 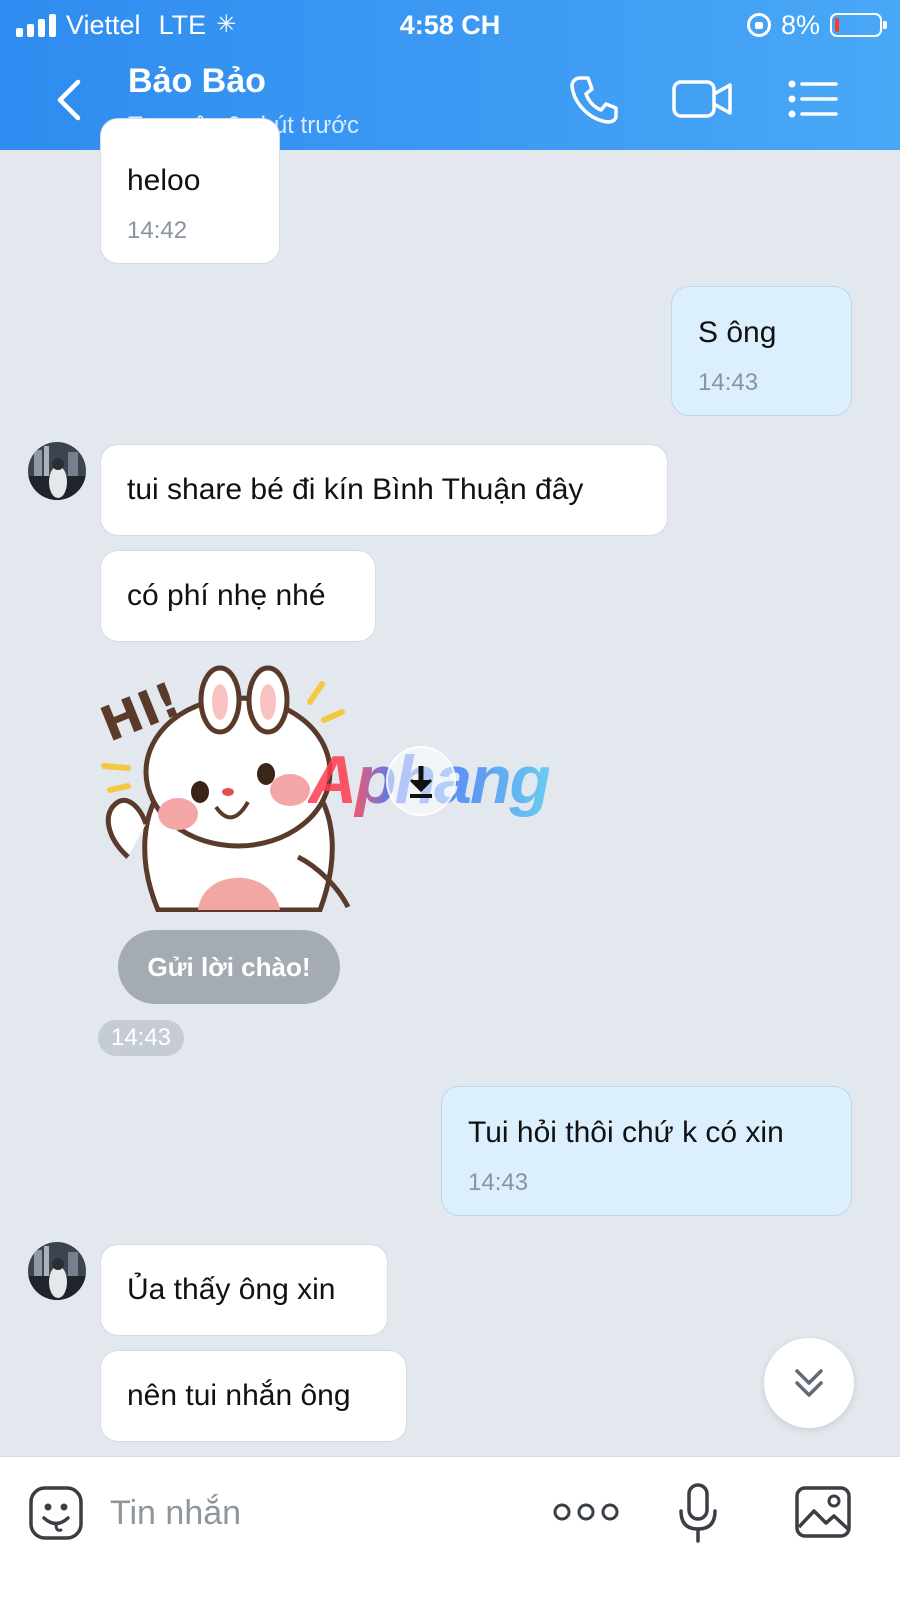 I want to click on voice-call-button, so click(x=594, y=100).